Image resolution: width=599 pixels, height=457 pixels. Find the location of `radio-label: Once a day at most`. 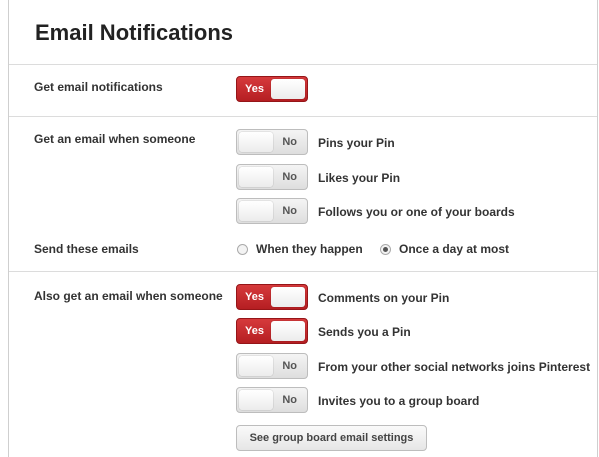

radio-label: Once a day at most is located at coordinates (454, 249).